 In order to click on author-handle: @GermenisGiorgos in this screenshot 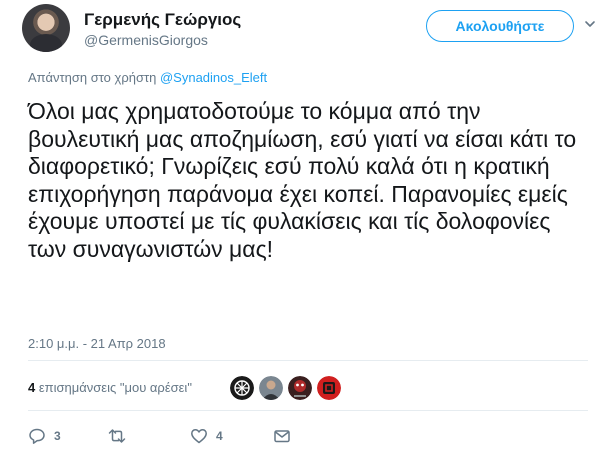, I will do `click(146, 40)`.